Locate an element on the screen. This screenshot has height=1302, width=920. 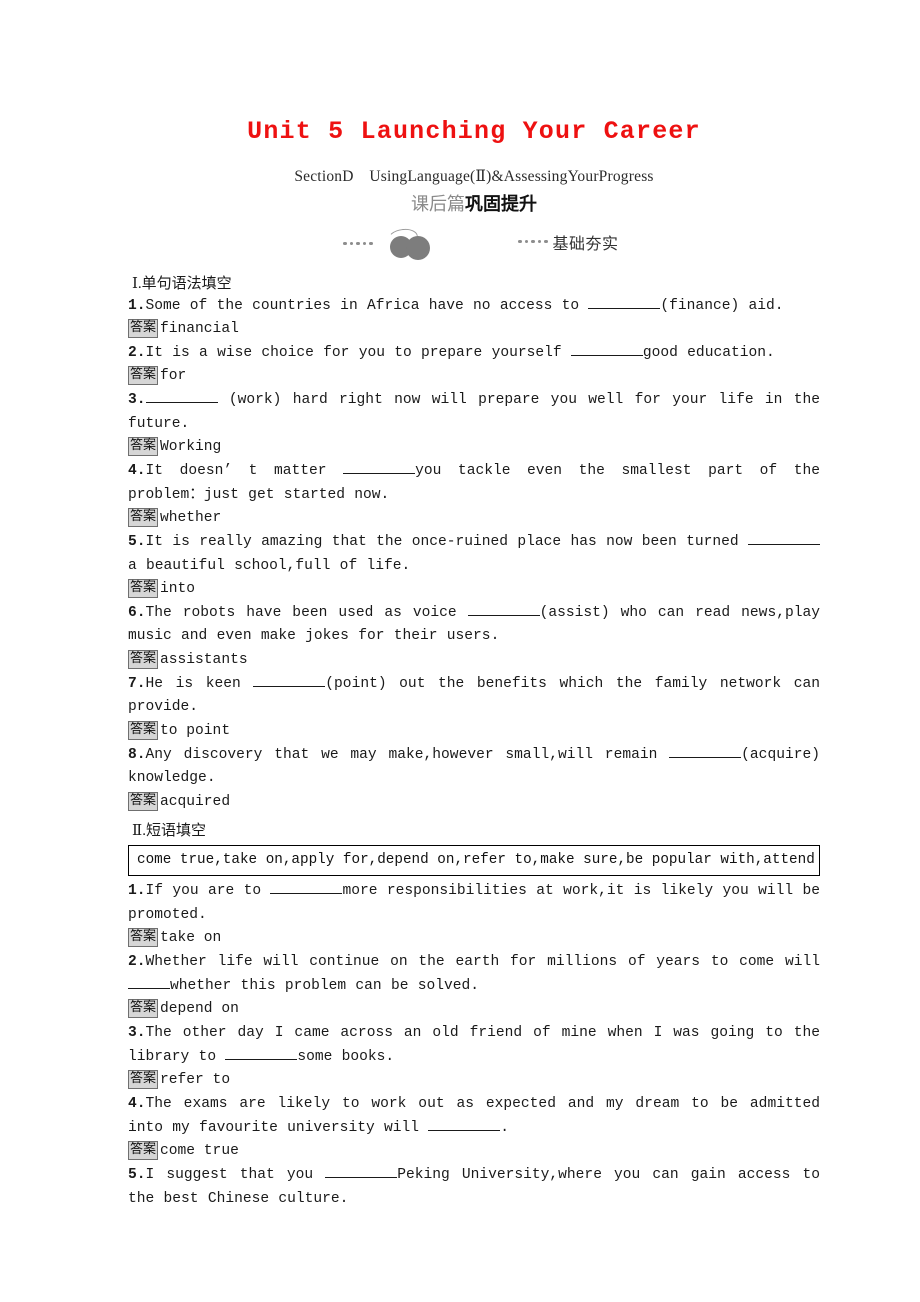
question-number: 6. is located at coordinates (137, 612).